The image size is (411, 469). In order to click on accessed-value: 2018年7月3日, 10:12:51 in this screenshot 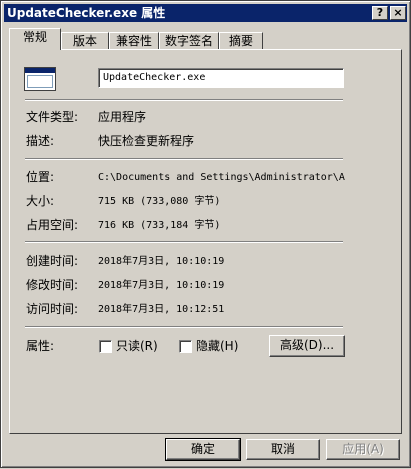, I will do `click(161, 309)`.